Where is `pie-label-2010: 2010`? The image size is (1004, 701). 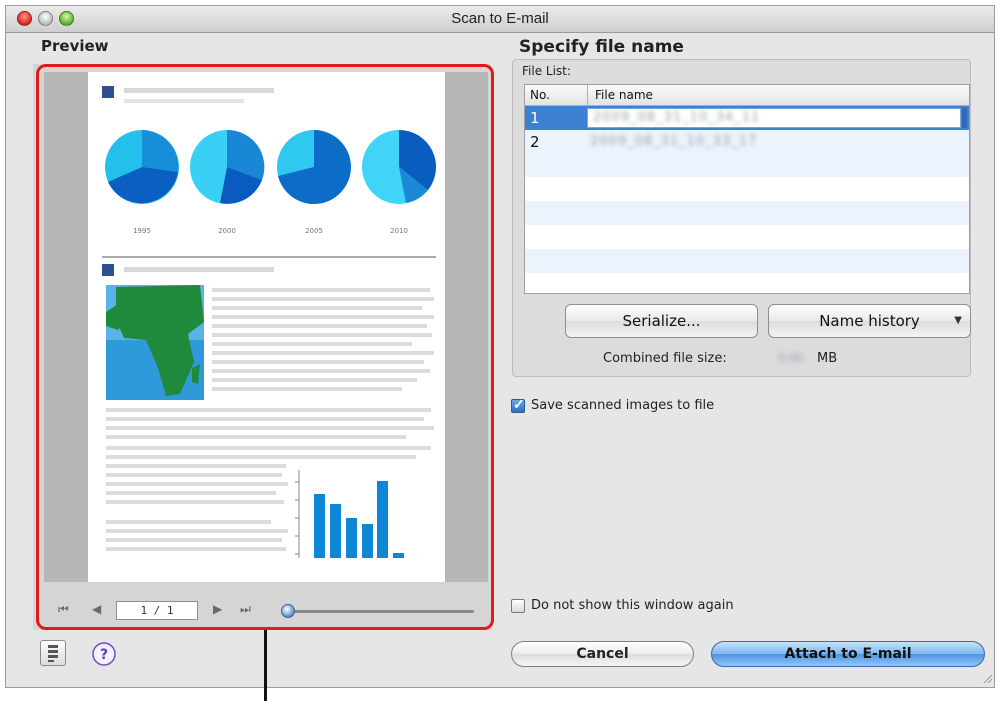 pie-label-2010: 2010 is located at coordinates (399, 231).